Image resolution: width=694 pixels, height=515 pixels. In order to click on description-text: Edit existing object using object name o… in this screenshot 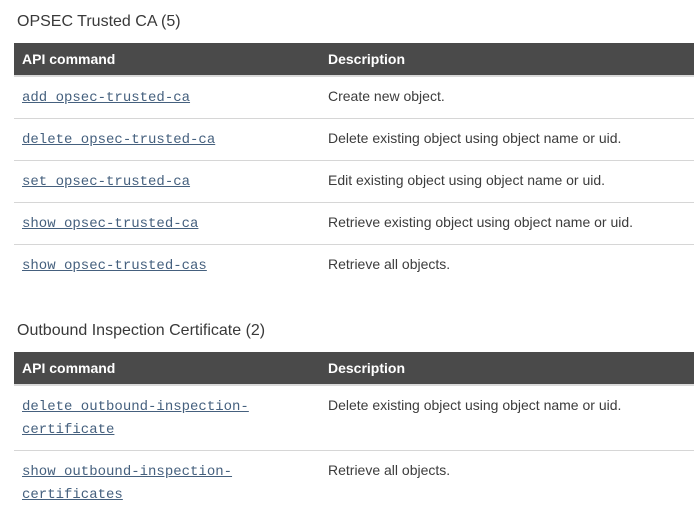, I will do `click(507, 182)`.